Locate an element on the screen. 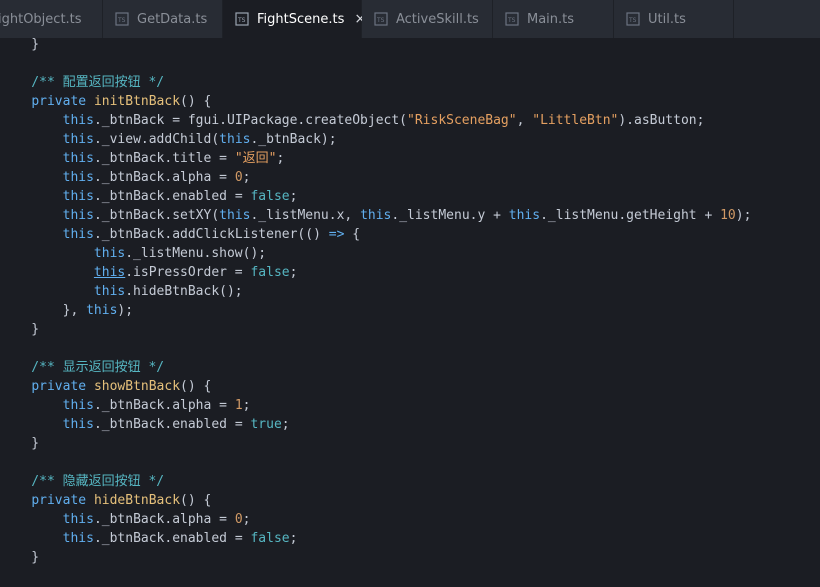  tab-activeskill: TS ActiveSkill.ts is located at coordinates (427, 19).